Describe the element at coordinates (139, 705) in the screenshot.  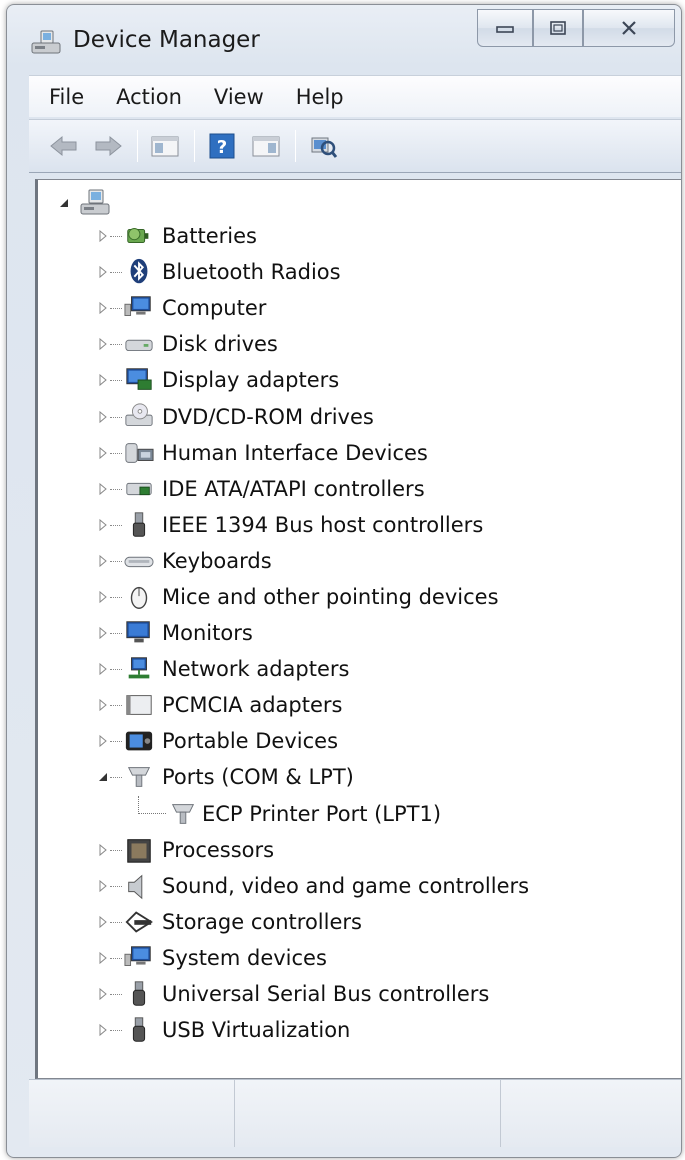
I see `pcmcia-icon` at that location.